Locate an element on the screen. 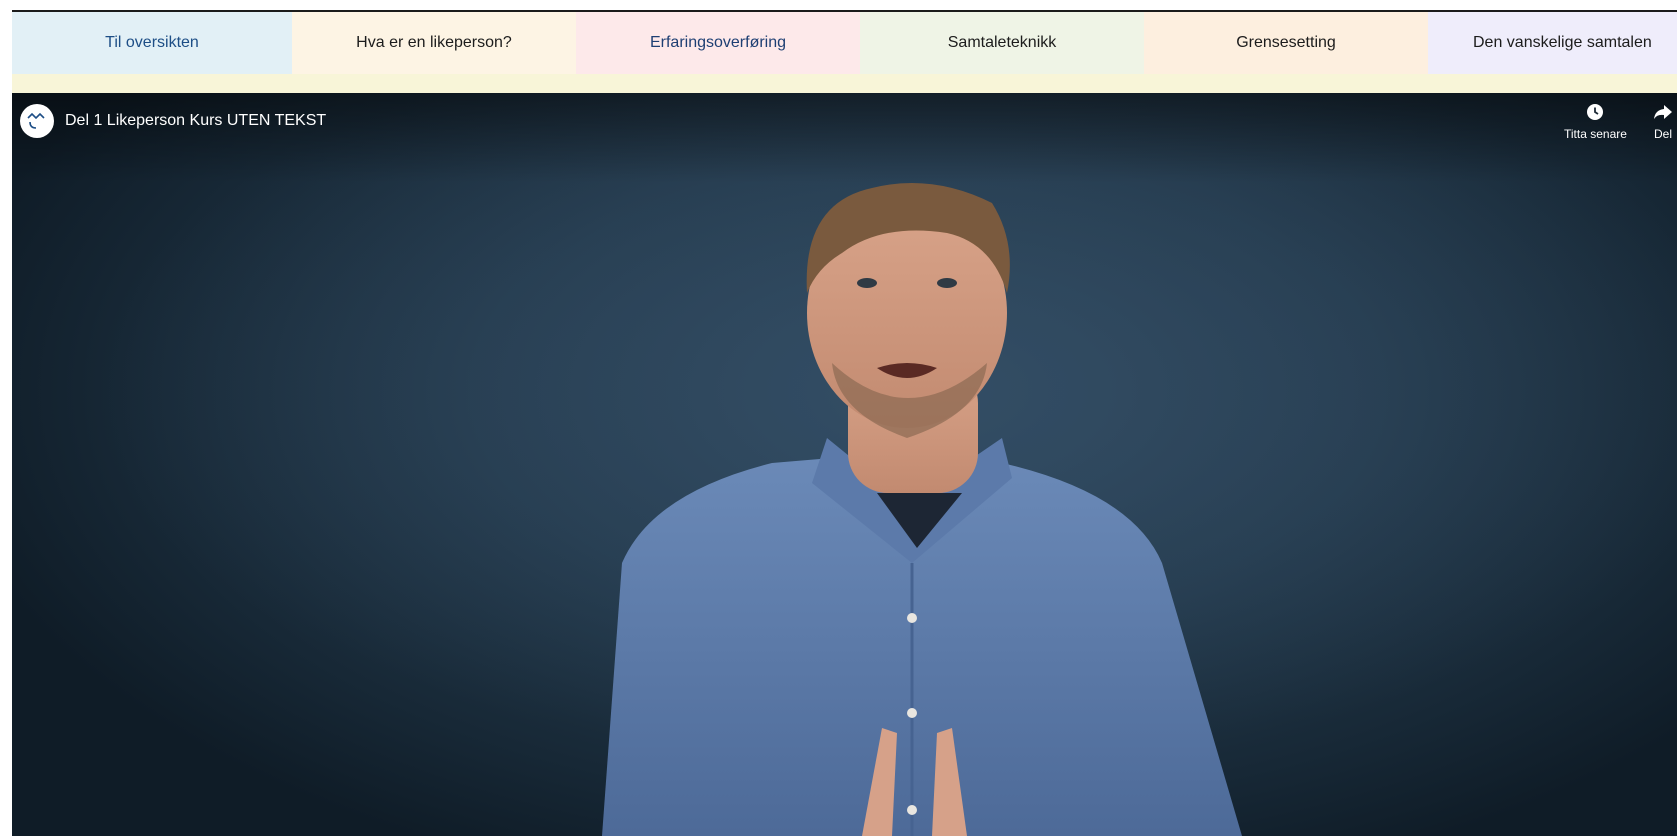  tab-den-vanskelige-samtalen: Den vanskelige samtalen is located at coordinates (1552, 43).